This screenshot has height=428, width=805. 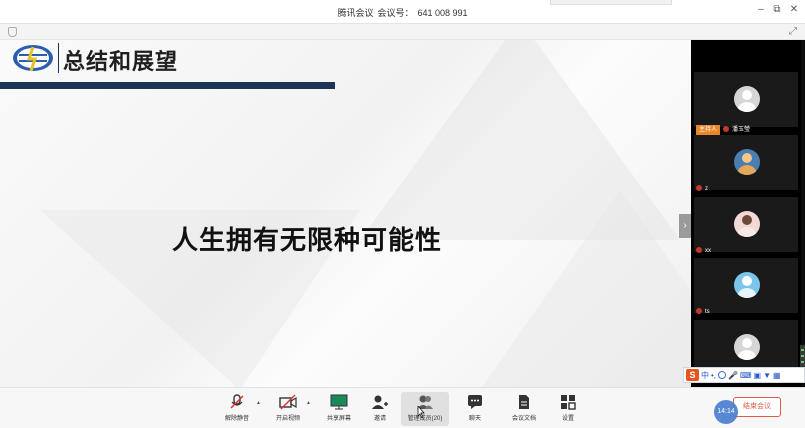 What do you see at coordinates (611, 2) in the screenshot?
I see `meeting-info-dropdown` at bounding box center [611, 2].